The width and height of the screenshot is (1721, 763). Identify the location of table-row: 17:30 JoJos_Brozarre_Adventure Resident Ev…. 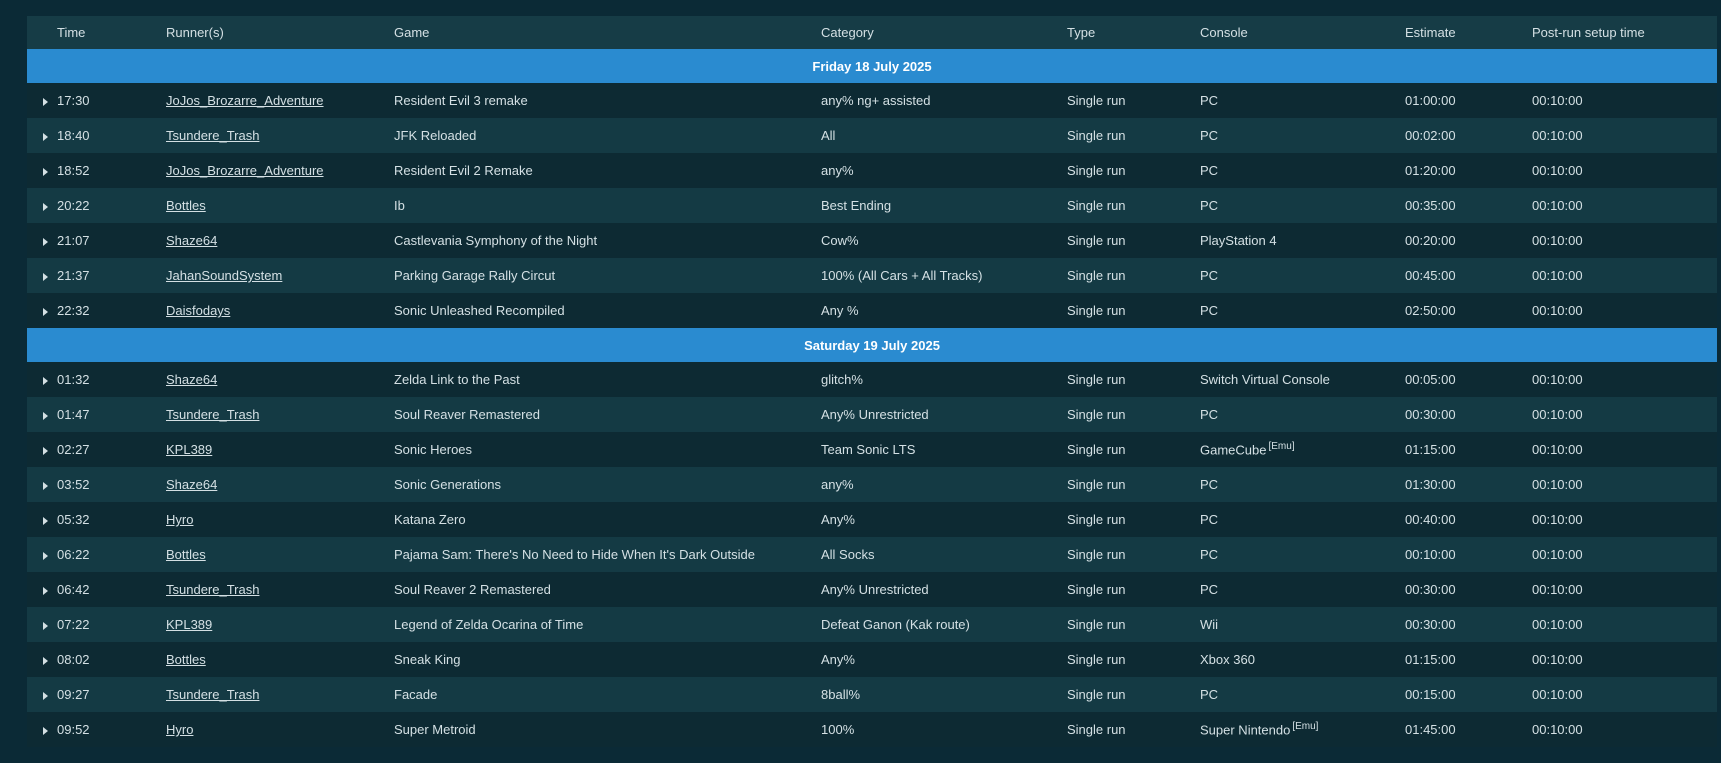
(872, 100).